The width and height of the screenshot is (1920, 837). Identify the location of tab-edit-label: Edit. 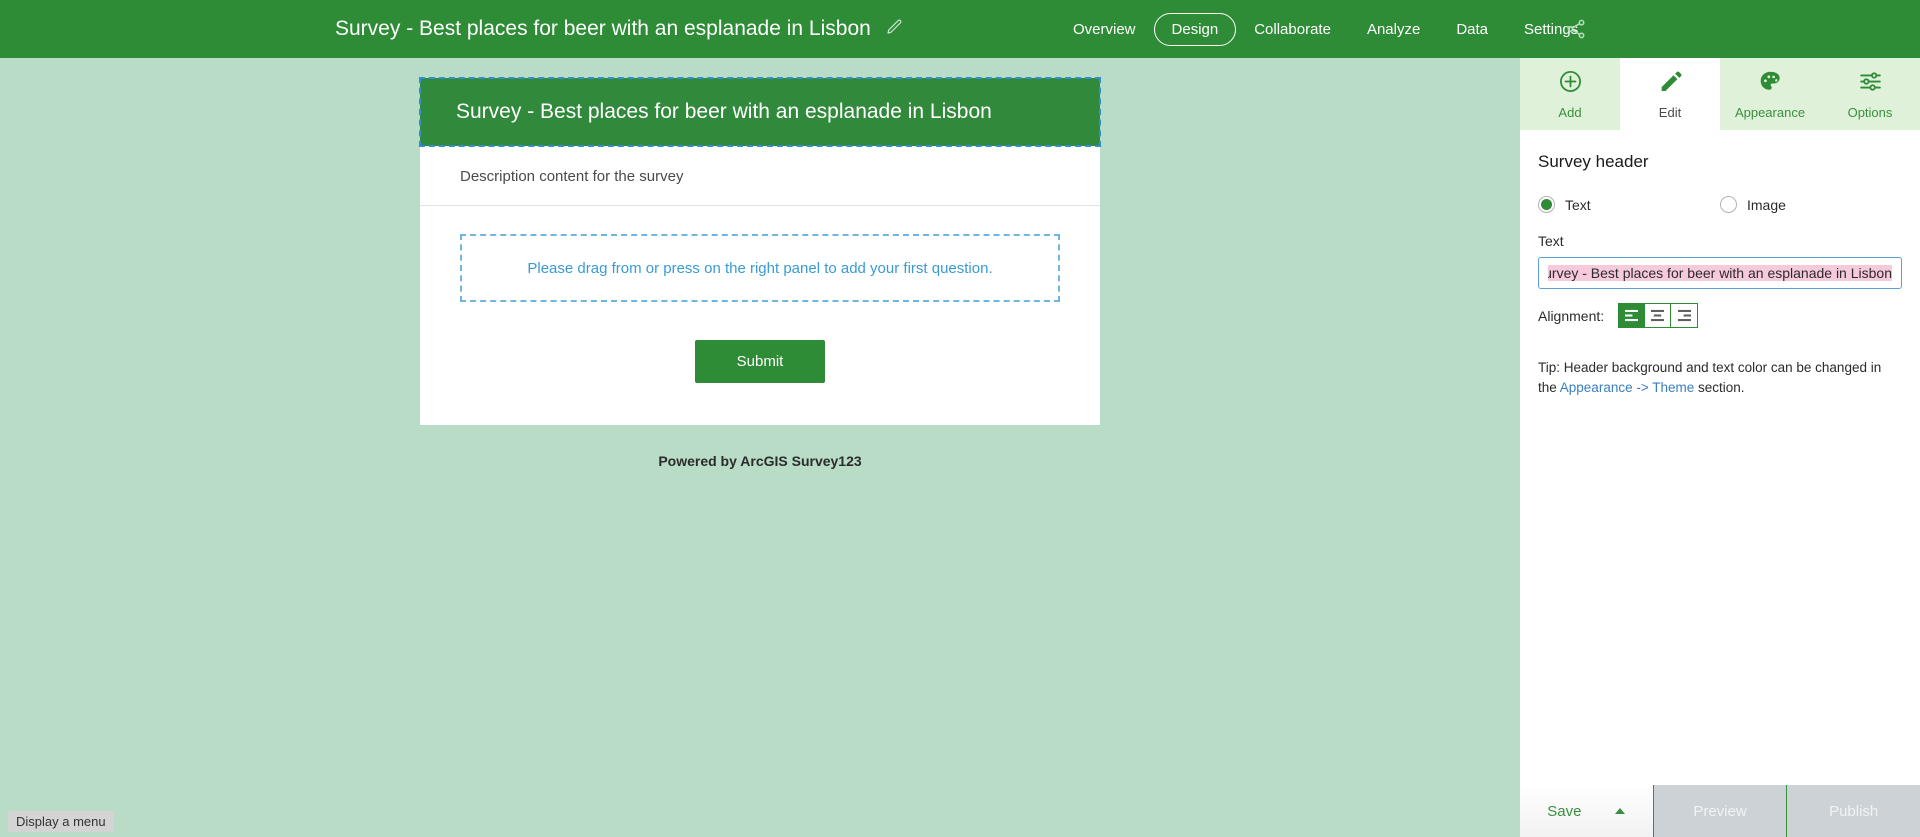
(1670, 112).